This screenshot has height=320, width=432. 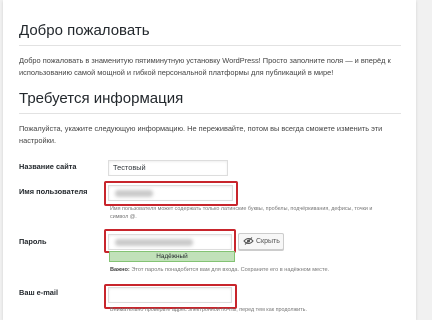 I want to click on site-title-input: Тестовый, so click(x=168, y=168).